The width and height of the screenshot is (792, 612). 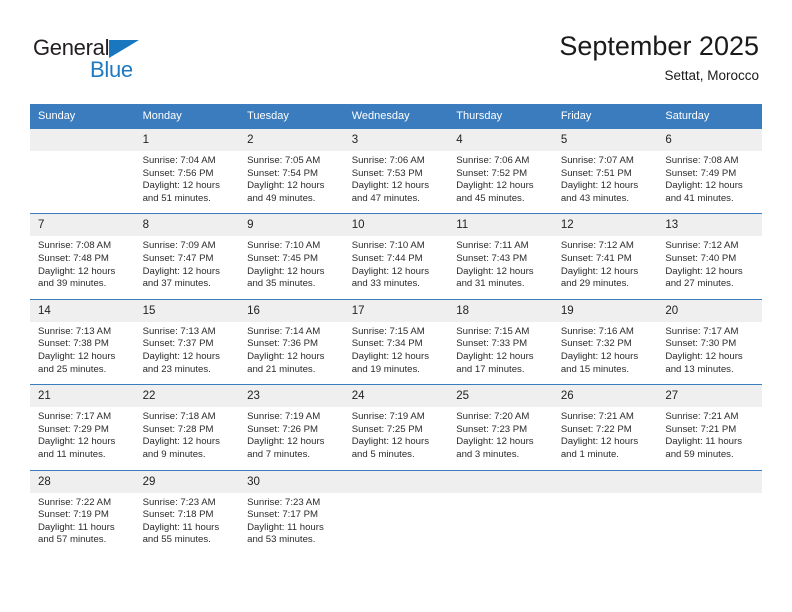 I want to click on week-row: 21 22 23 24 25 26 27, so click(x=396, y=396).